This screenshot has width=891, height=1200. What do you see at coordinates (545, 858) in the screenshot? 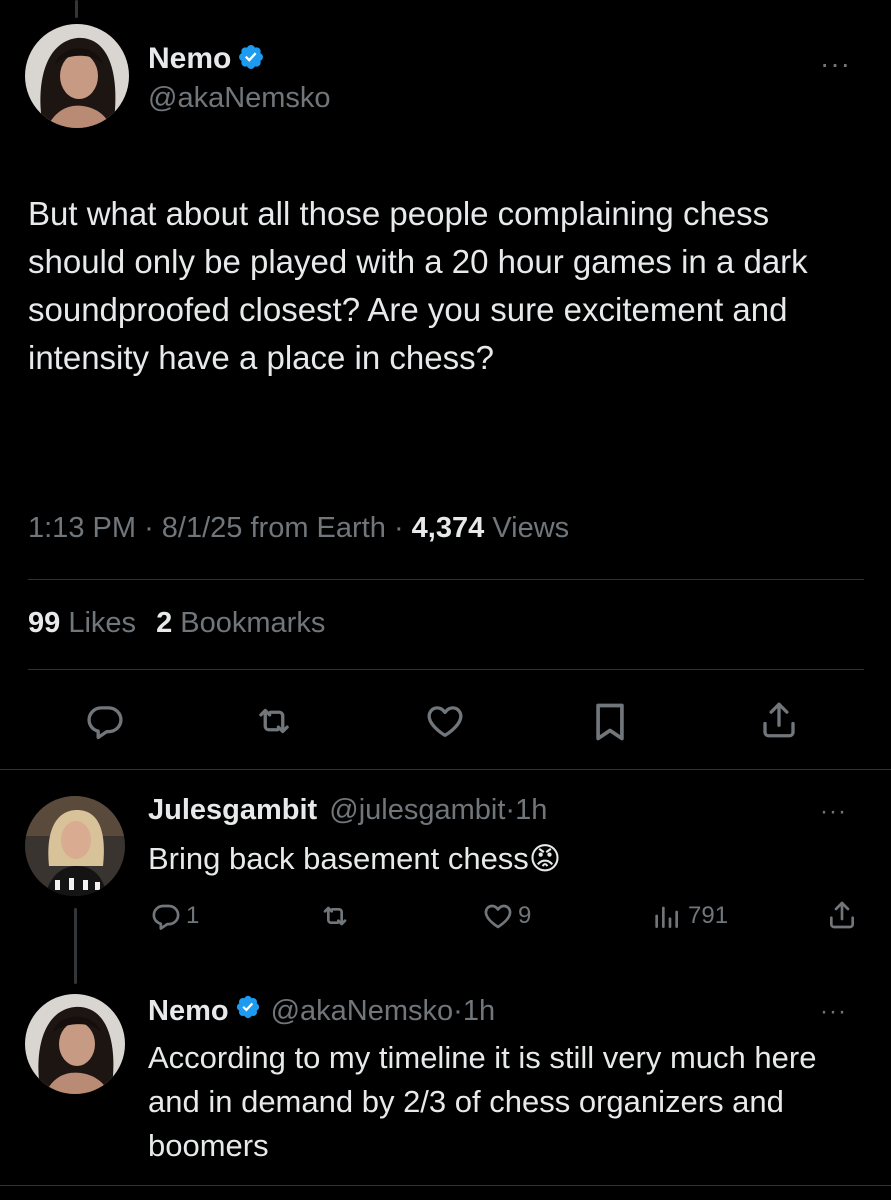
I see `angry-face-emoji: 😡` at bounding box center [545, 858].